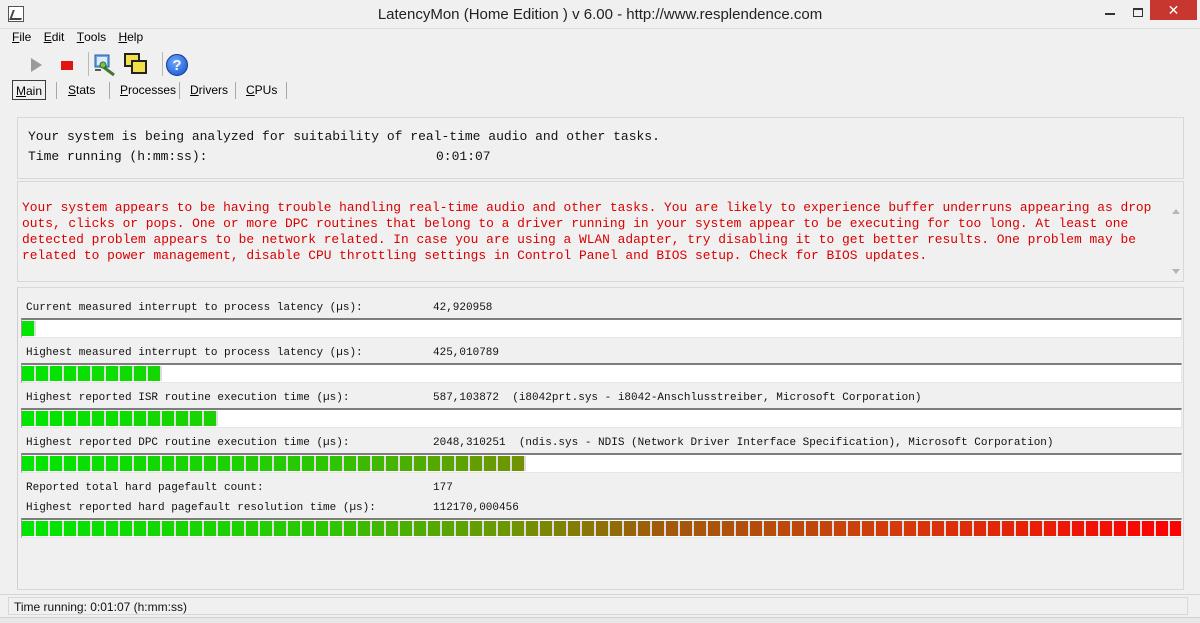  I want to click on metric-value: 177, so click(443, 488).